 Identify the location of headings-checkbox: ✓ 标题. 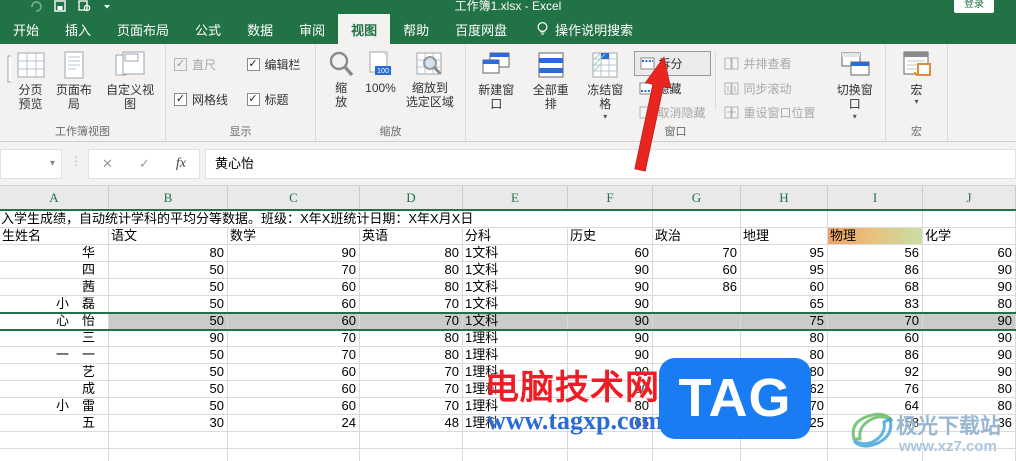
(276, 99).